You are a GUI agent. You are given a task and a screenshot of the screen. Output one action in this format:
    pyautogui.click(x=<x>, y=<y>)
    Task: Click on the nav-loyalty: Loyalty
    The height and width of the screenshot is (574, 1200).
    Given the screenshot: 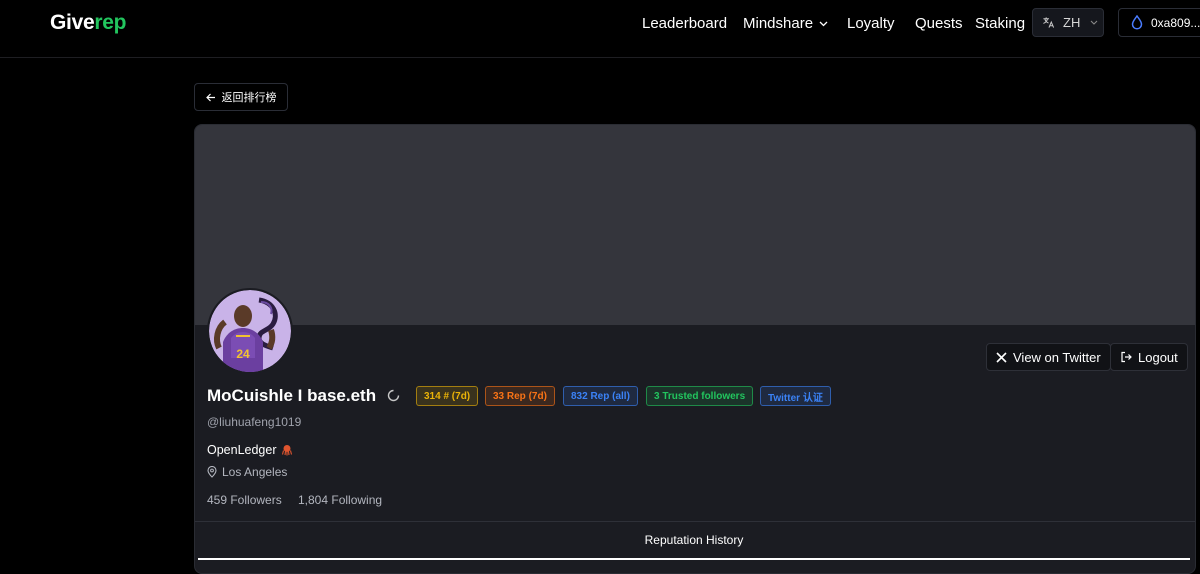 What is the action you would take?
    pyautogui.click(x=871, y=23)
    